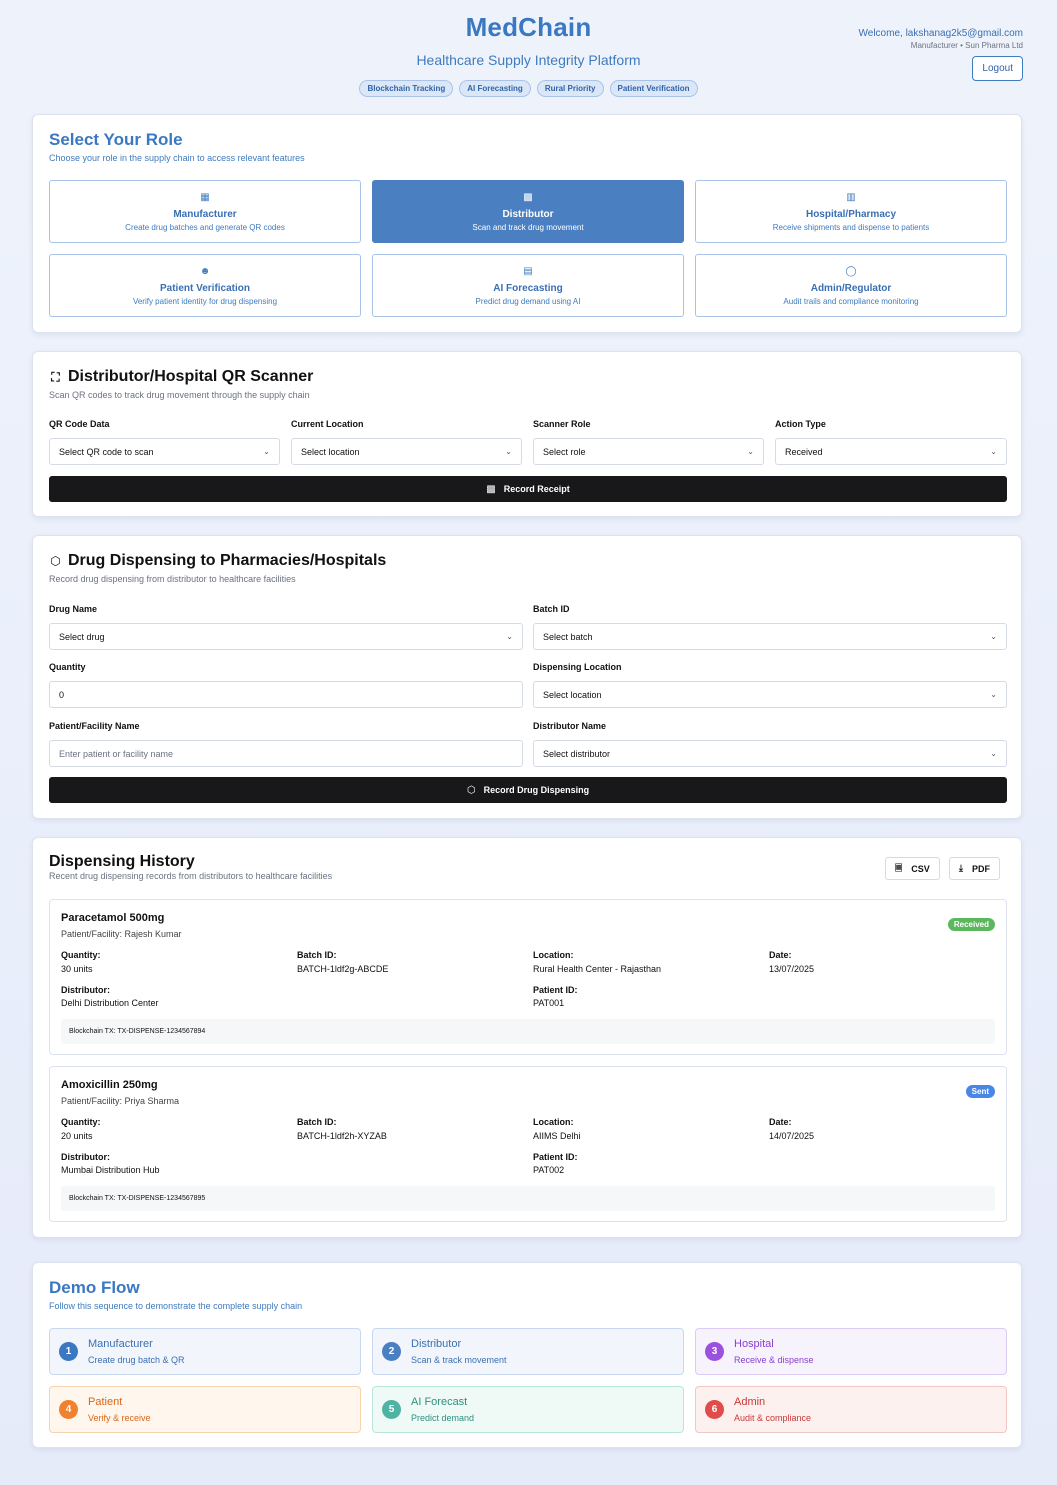 The width and height of the screenshot is (1057, 1485). What do you see at coordinates (528, 1351) in the screenshot?
I see `flow-step-distributor: 2 Distributor Scan & track movement` at bounding box center [528, 1351].